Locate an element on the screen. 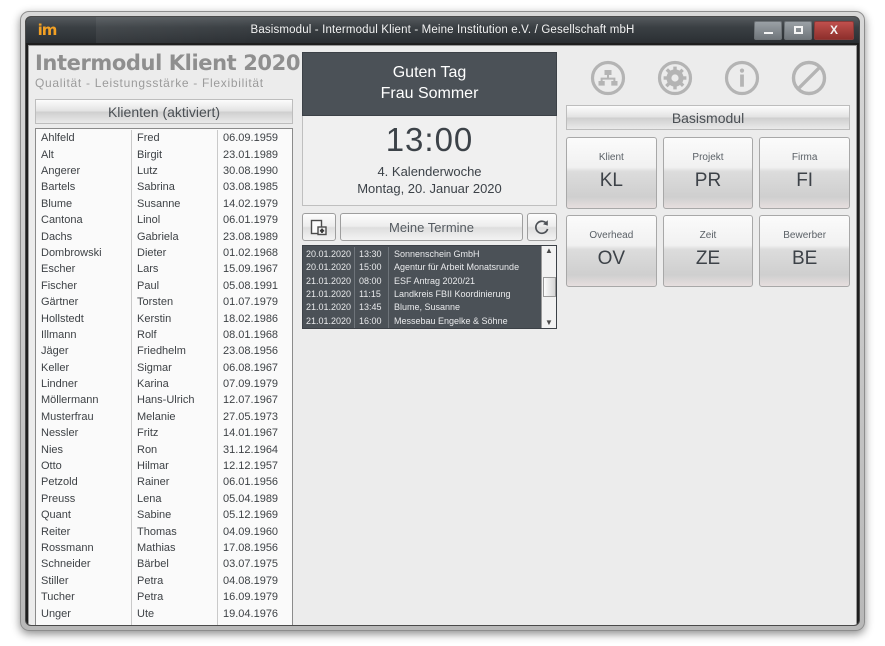  tool-icons-row is located at coordinates (708, 78).